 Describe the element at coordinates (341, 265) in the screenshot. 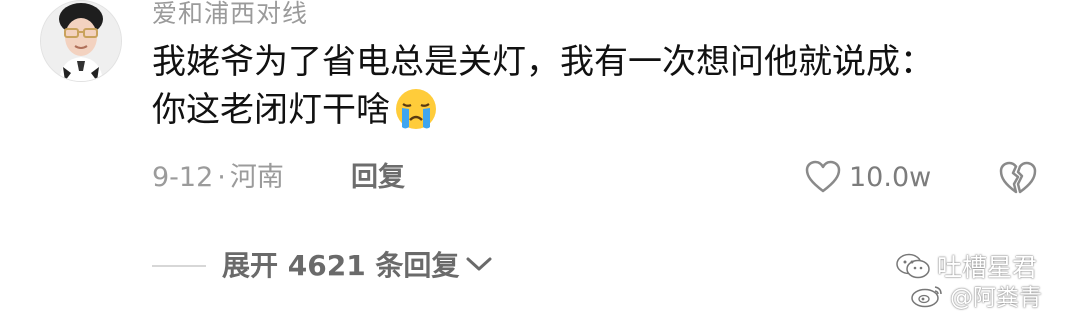

I see `expand-replies-label: 展开 4621 条回复` at that location.